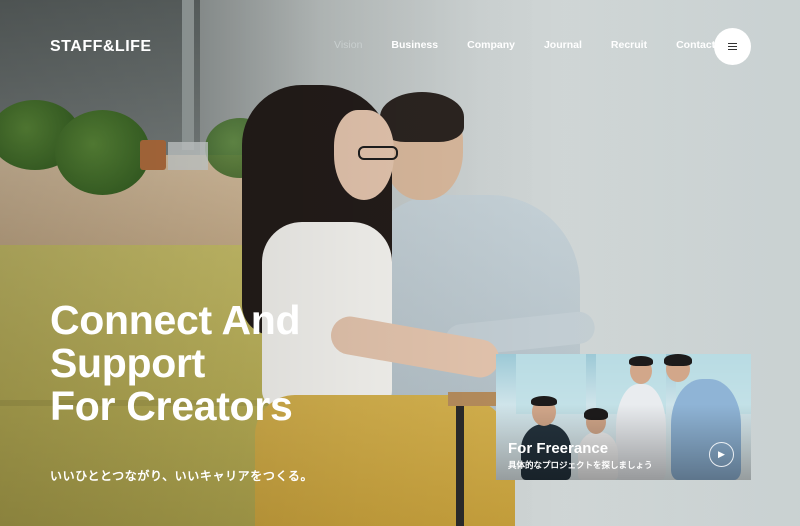  I want to click on nav-item-contact: Contact, so click(695, 45).